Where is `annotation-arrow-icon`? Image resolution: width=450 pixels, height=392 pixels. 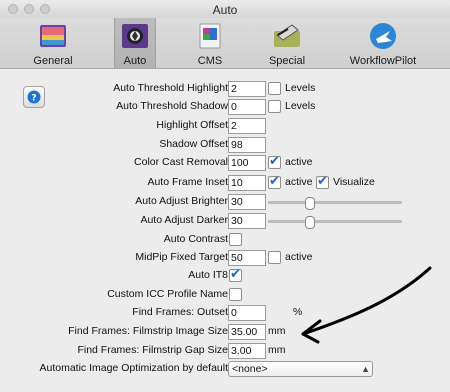 annotation-arrow-icon is located at coordinates (366, 305).